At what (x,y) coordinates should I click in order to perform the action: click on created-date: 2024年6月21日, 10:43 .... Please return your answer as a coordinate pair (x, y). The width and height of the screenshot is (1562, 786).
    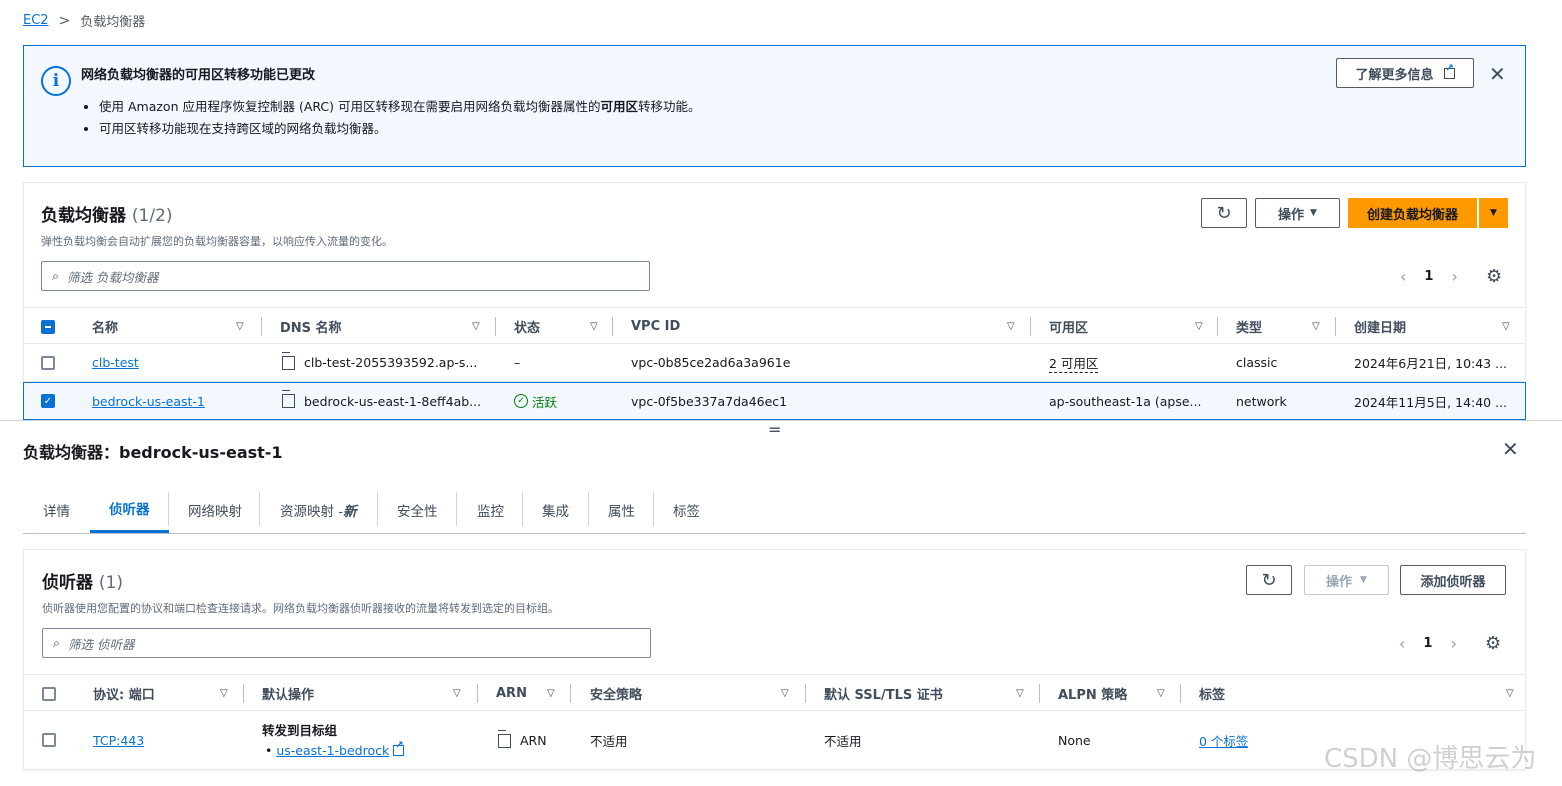
    Looking at the image, I should click on (1431, 363).